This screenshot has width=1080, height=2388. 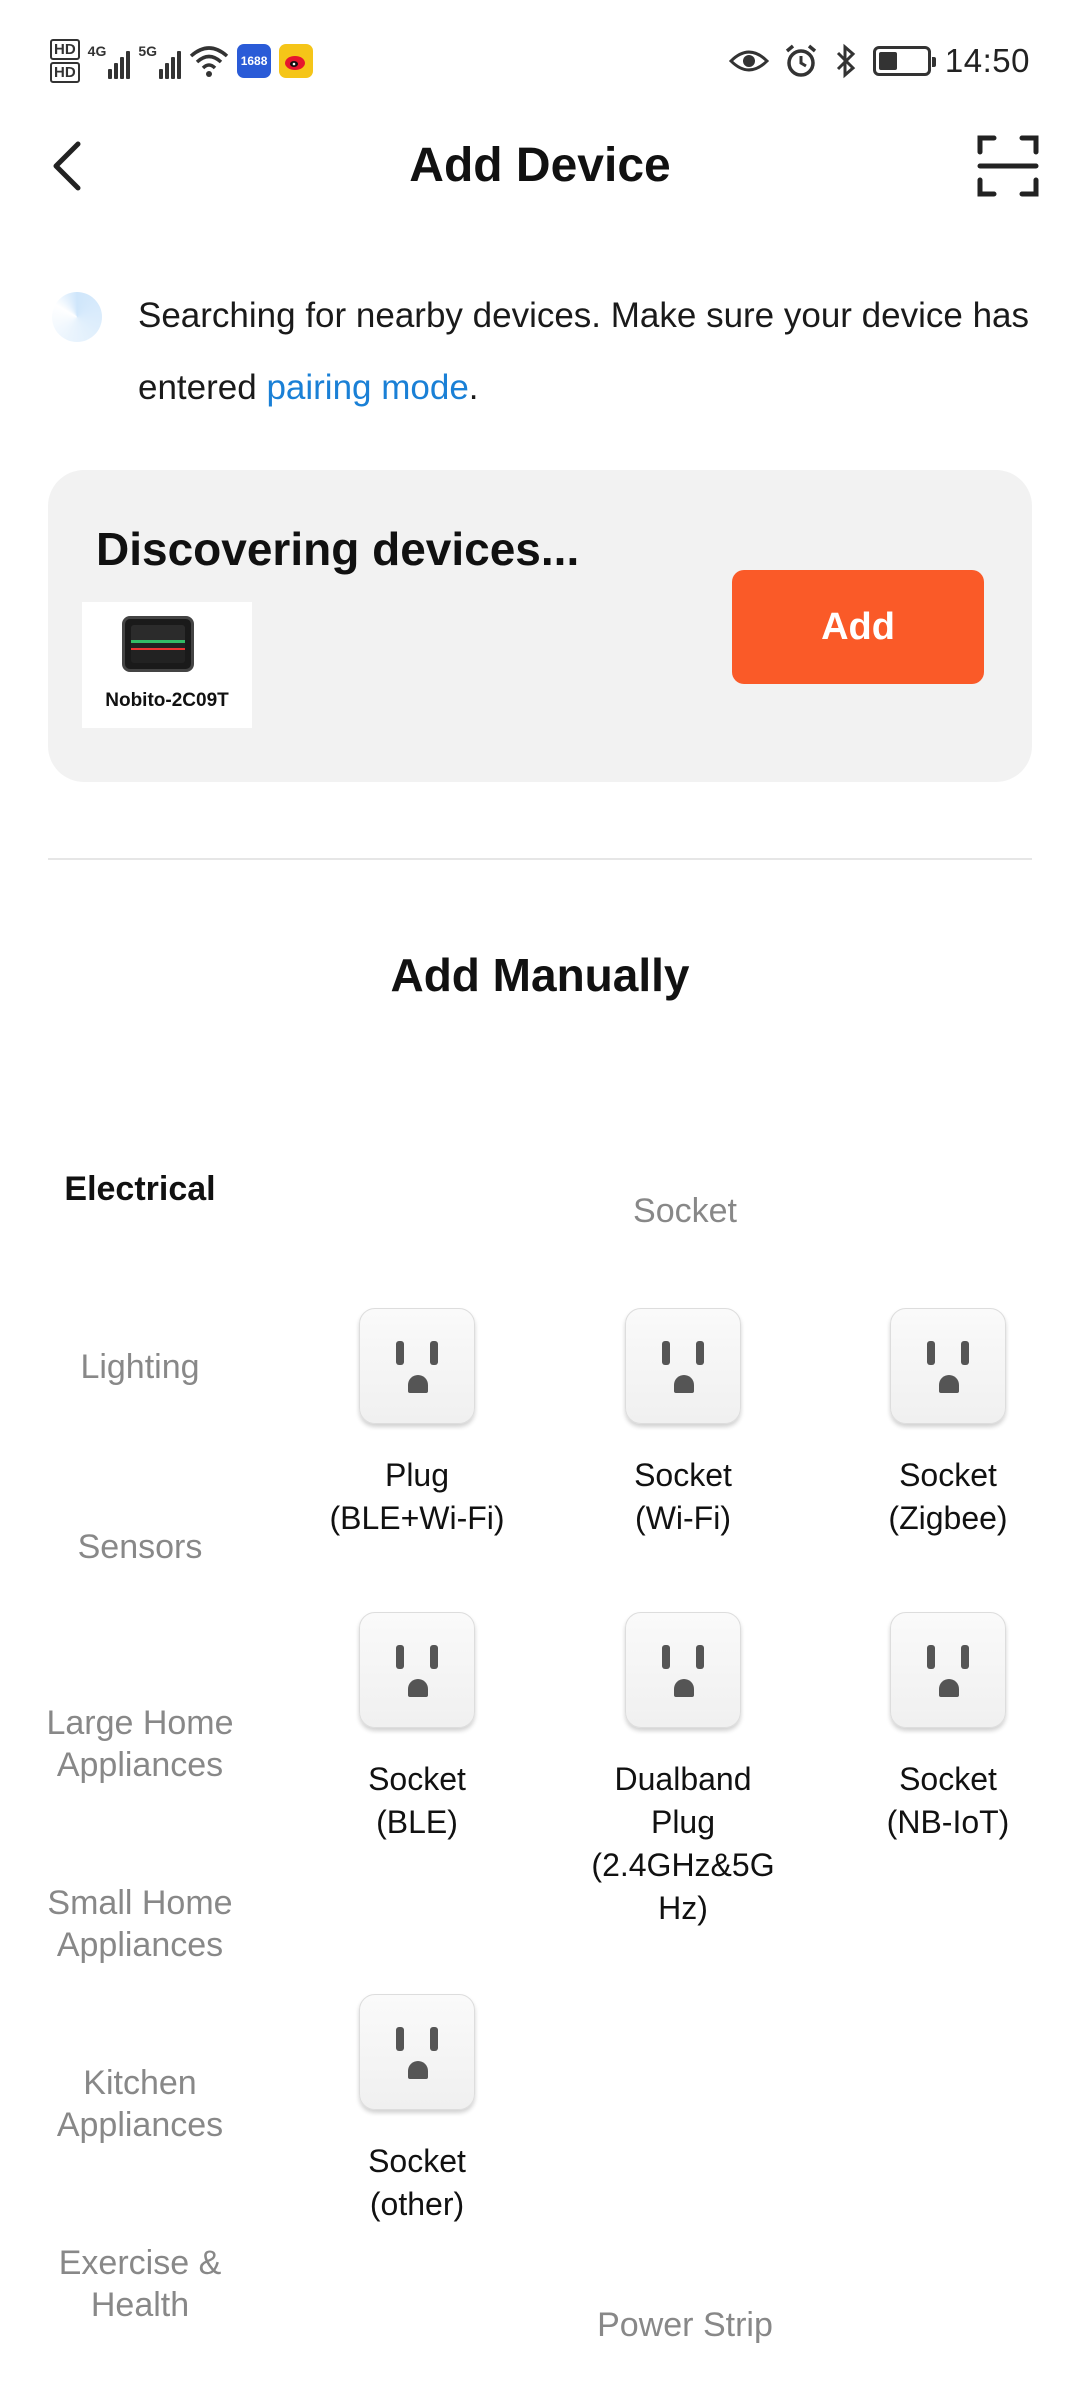 What do you see at coordinates (417, 2182) in the screenshot?
I see `device-label: Socket (other)` at bounding box center [417, 2182].